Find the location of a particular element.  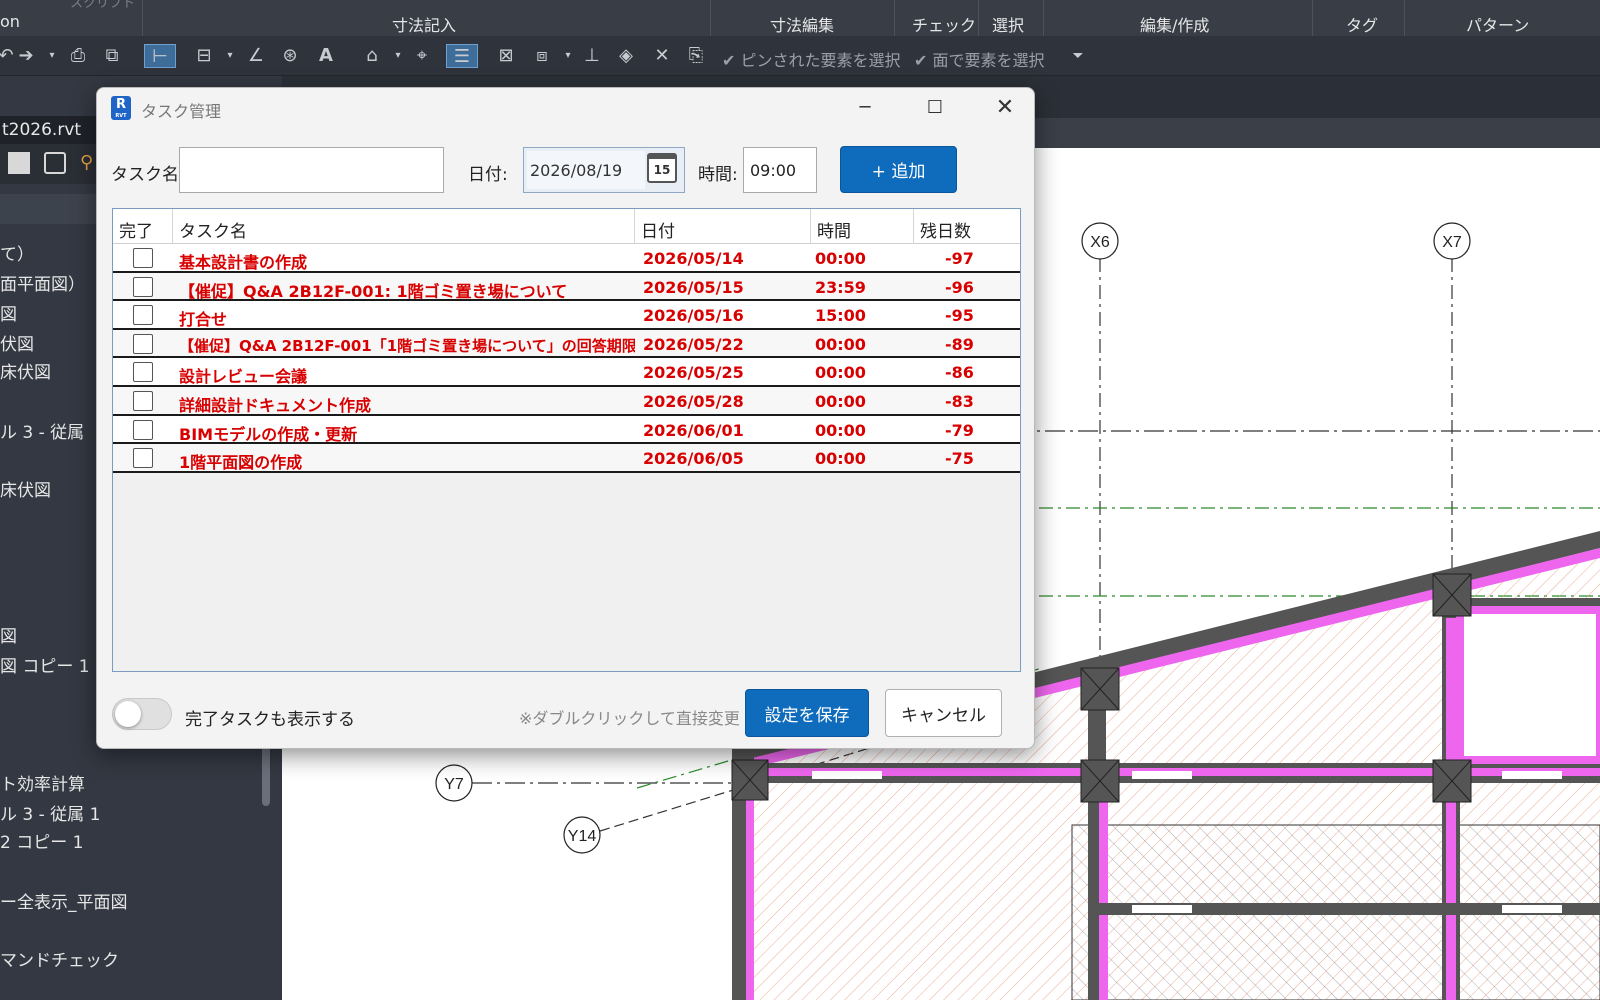

thin-lines-icon: ☰ is located at coordinates (462, 56).